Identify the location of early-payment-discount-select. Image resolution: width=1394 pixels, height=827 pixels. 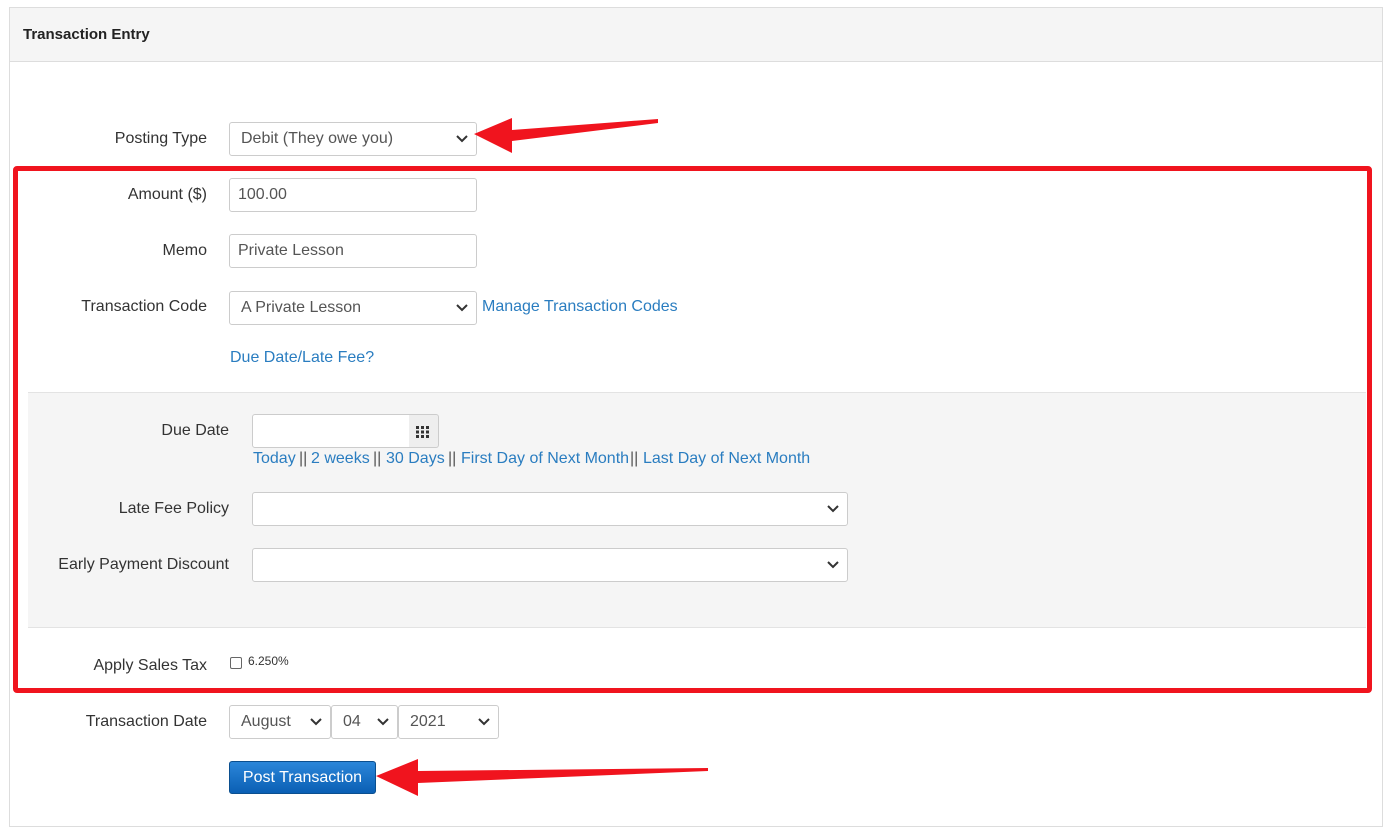
(550, 565).